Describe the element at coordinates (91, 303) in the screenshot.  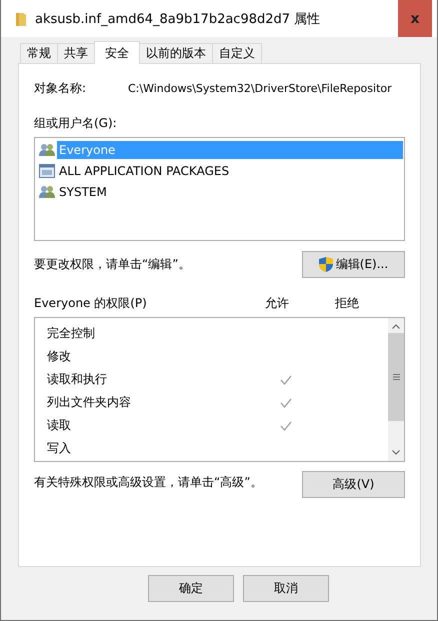
I see `permissions-label: Everyone 的权限(P)` at that location.